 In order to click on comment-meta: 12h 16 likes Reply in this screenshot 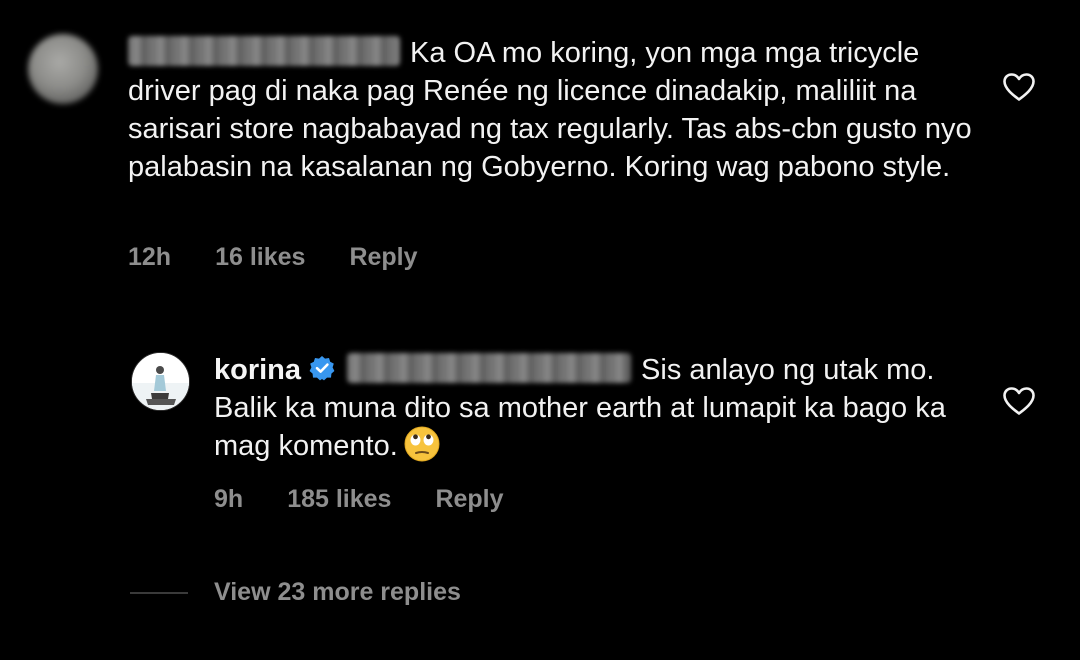, I will do `click(273, 257)`.